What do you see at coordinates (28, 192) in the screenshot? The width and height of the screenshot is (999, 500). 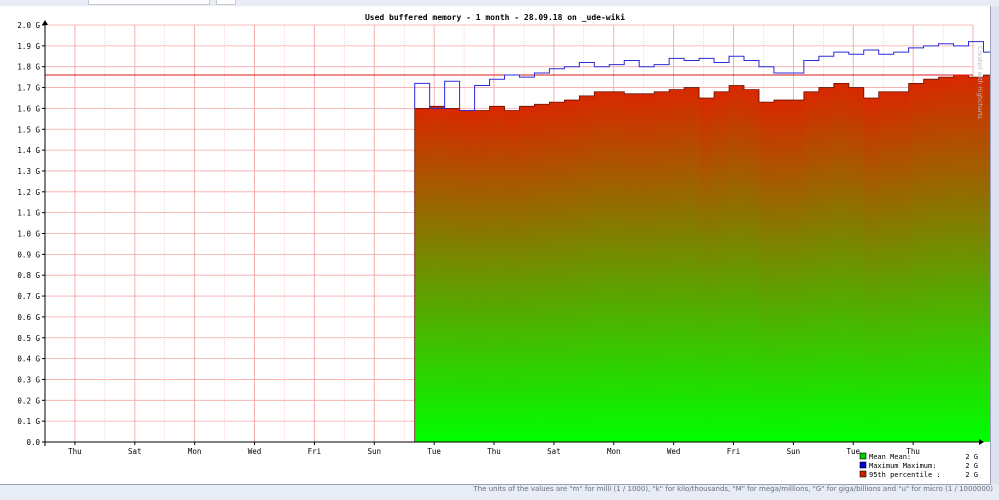 I see `y-tick-label: 1.2 G` at bounding box center [28, 192].